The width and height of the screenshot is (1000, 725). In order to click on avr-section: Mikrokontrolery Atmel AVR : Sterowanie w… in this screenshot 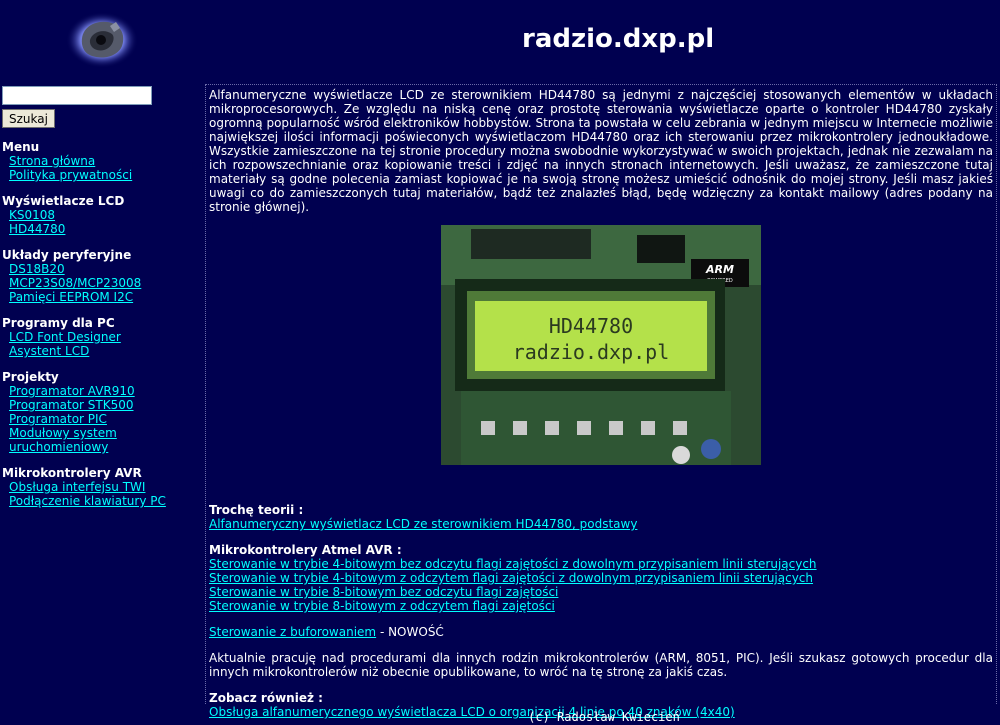, I will do `click(601, 591)`.